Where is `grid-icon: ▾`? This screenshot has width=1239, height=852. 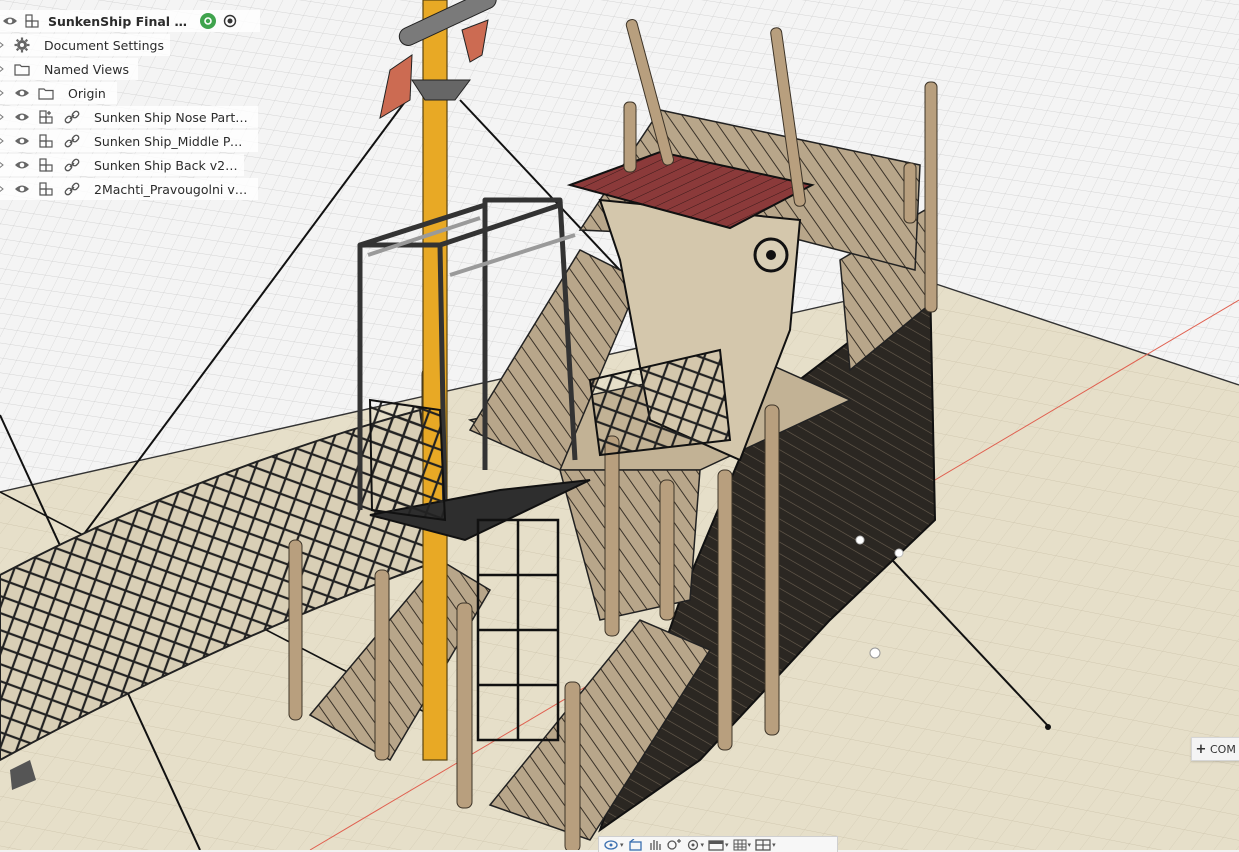
grid-icon: ▾ is located at coordinates (742, 845).